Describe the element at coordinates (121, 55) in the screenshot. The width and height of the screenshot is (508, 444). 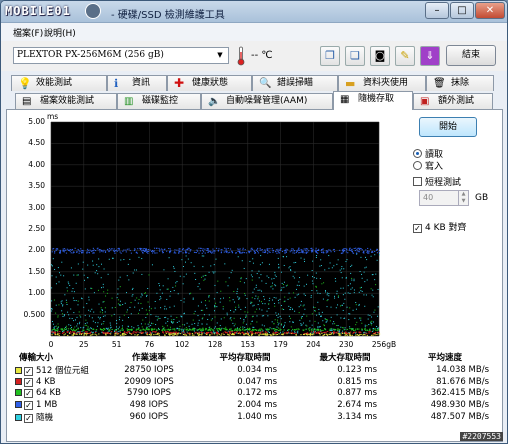
I see `drive-select: PLEXTOR PX-256M6M (256 gB) ▼` at that location.